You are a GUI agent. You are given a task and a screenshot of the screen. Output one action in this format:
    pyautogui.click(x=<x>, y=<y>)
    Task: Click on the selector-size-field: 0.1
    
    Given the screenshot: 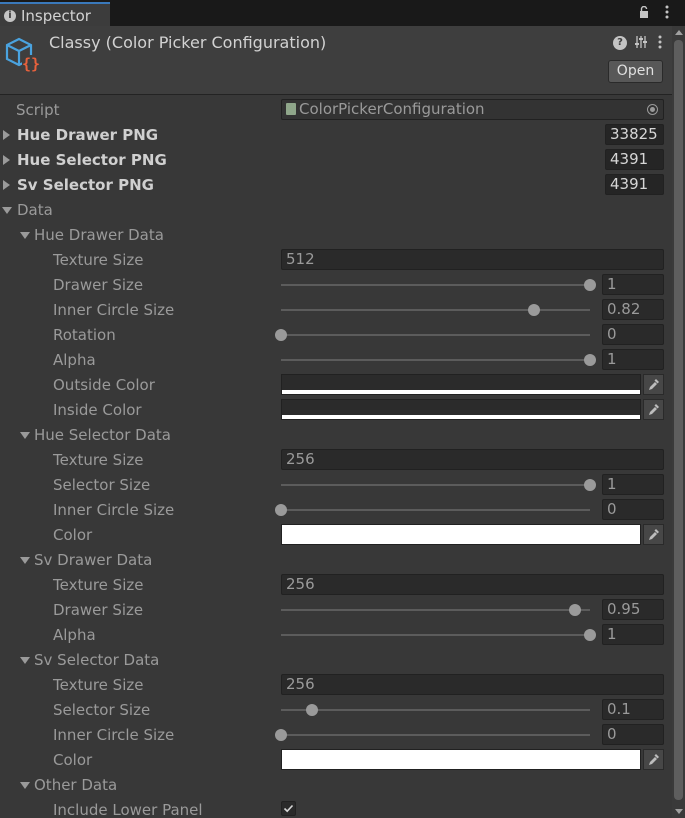 What is the action you would take?
    pyautogui.click(x=633, y=709)
    